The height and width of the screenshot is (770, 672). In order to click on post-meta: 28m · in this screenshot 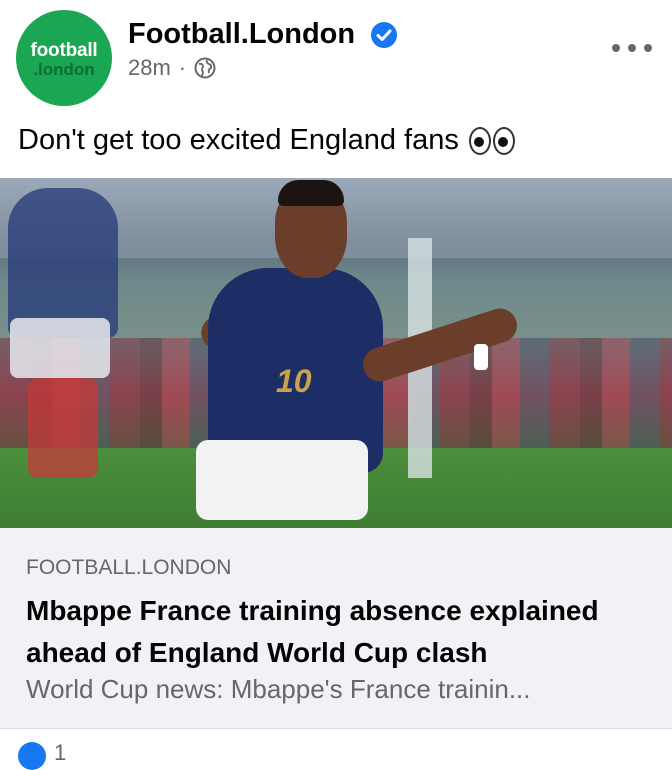, I will do `click(172, 68)`.